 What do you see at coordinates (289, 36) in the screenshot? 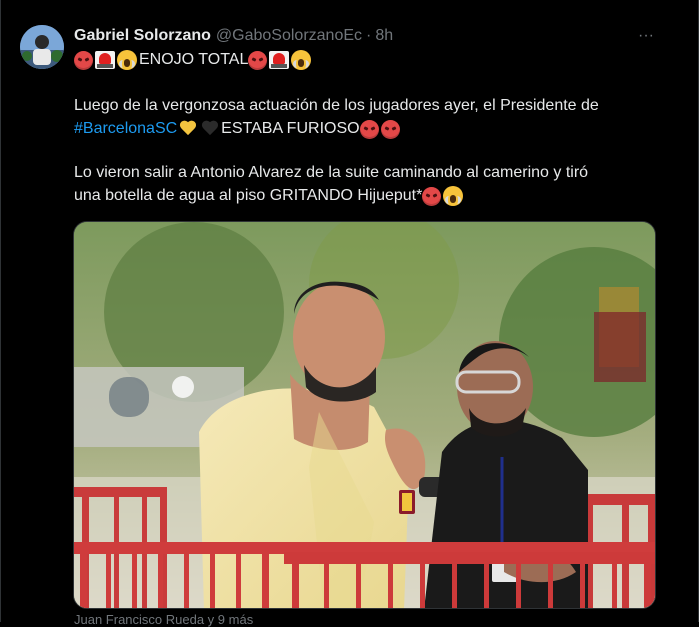
I see `author-handle: @GaboSolorzanoEc` at bounding box center [289, 36].